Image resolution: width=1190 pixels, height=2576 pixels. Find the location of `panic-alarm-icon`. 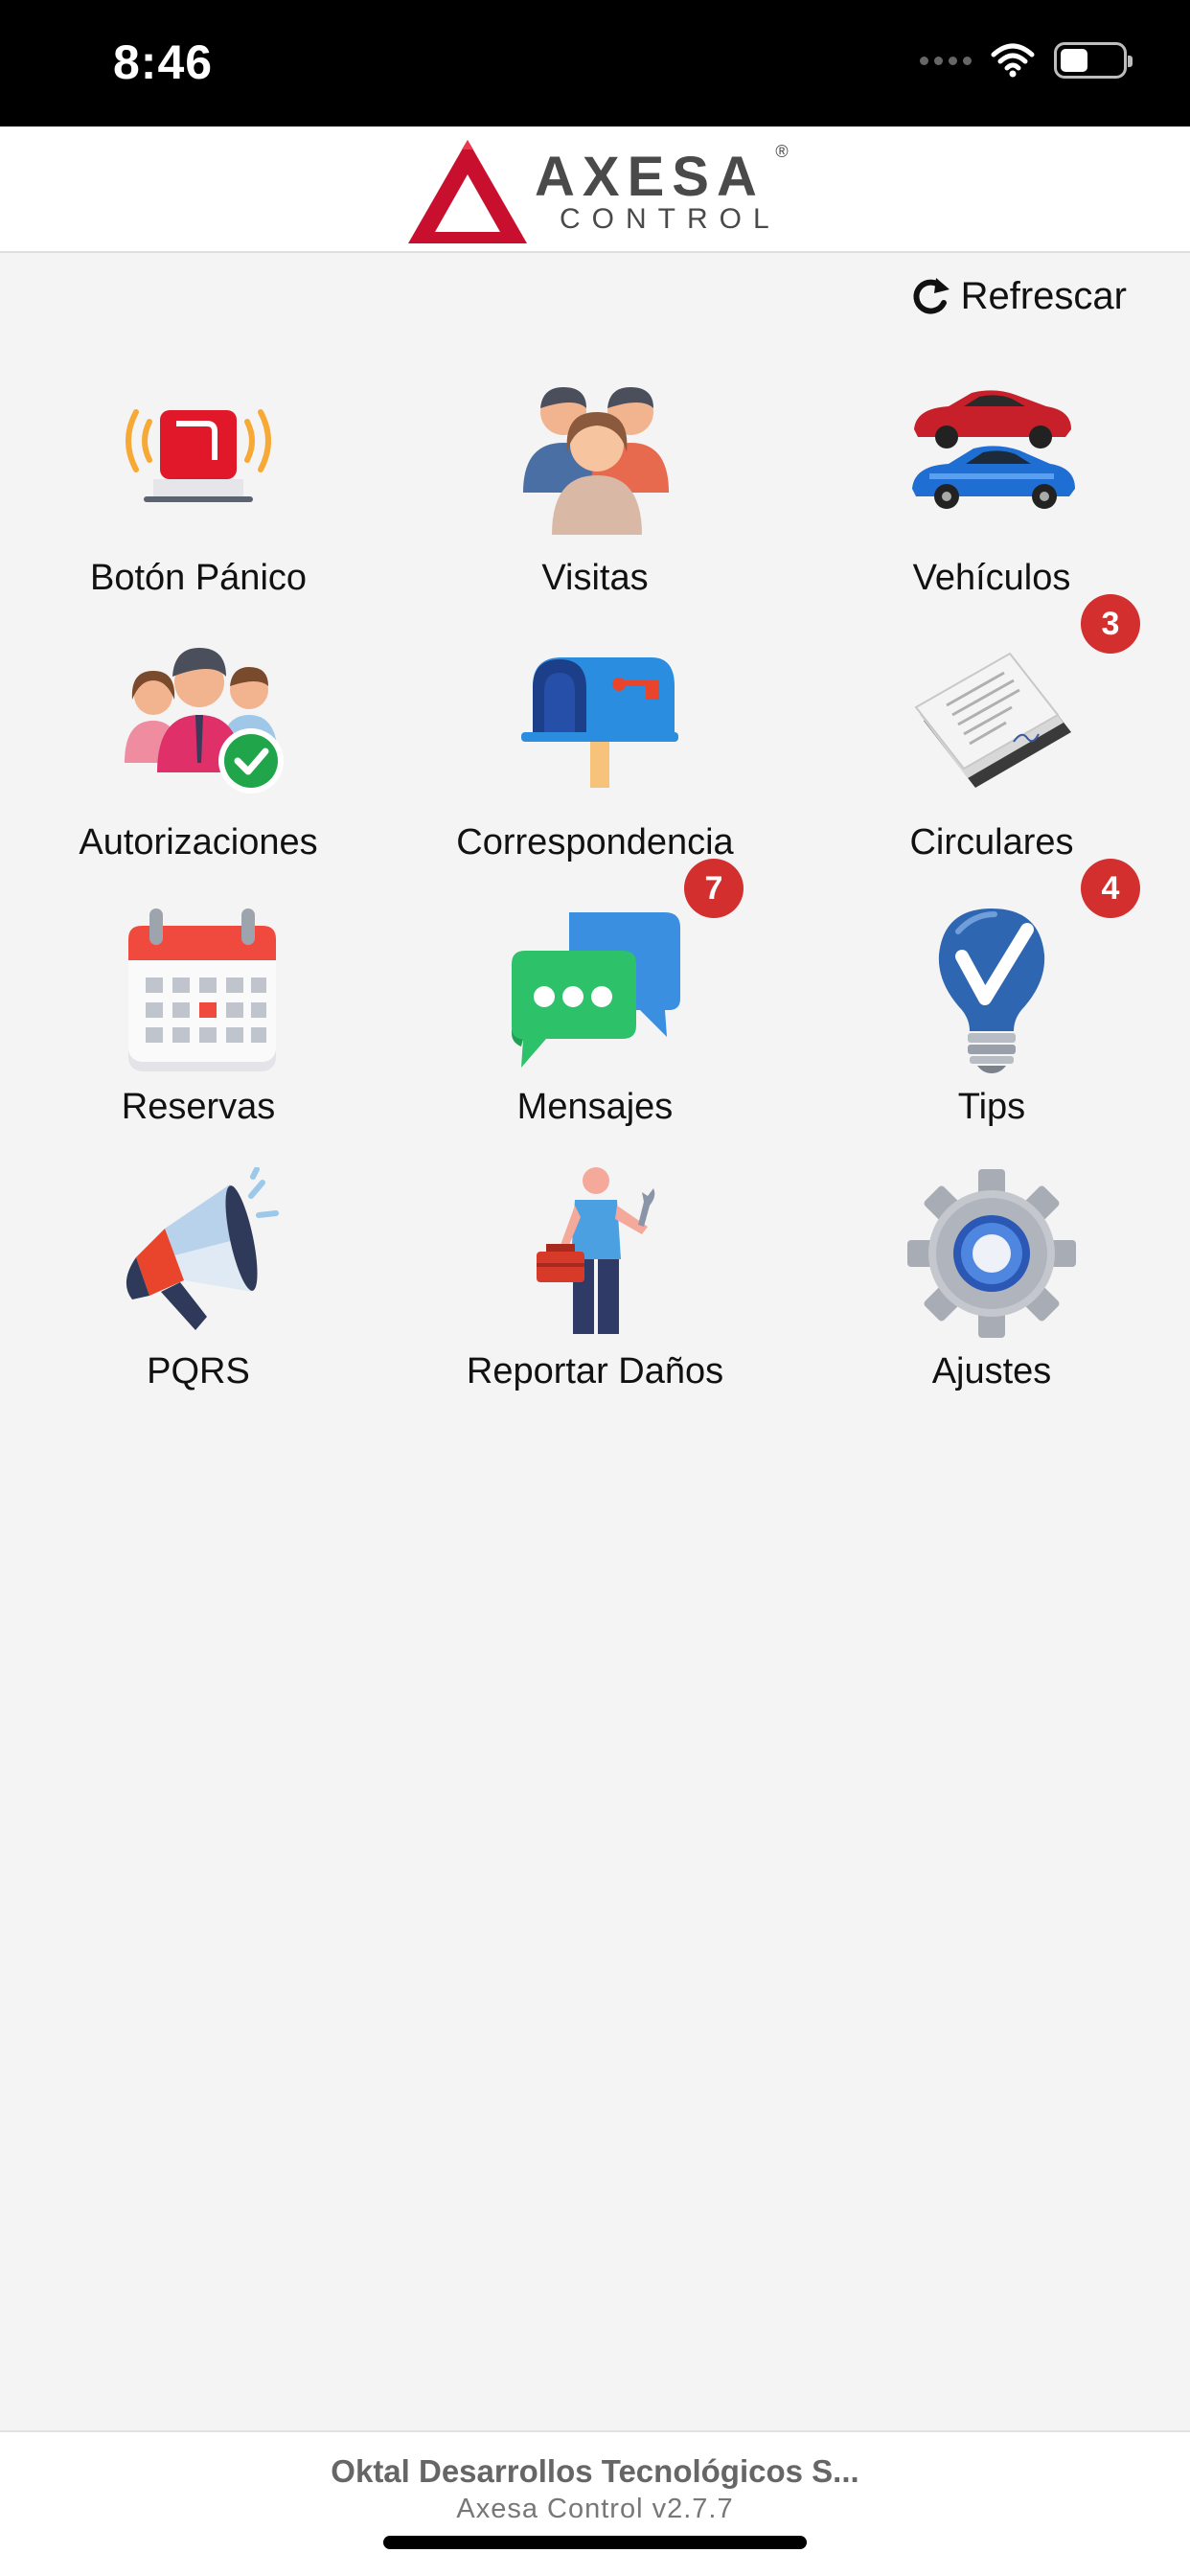

panic-alarm-icon is located at coordinates (198, 460).